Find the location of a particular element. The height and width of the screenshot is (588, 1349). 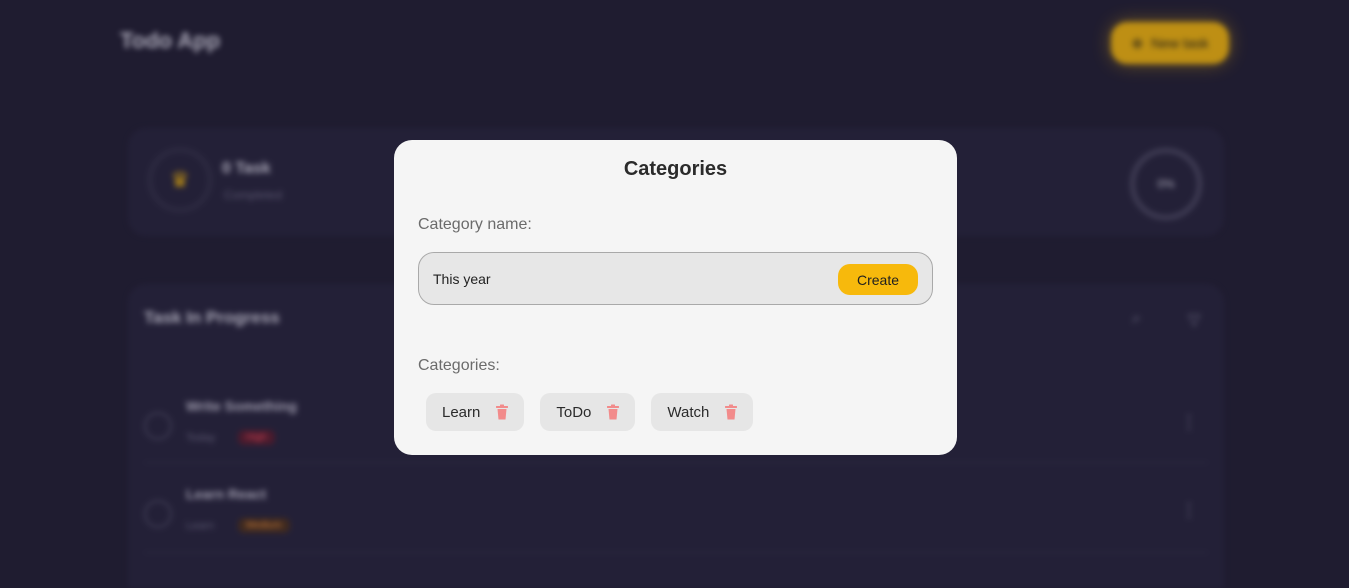

category-chip: Watch is located at coordinates (702, 412).